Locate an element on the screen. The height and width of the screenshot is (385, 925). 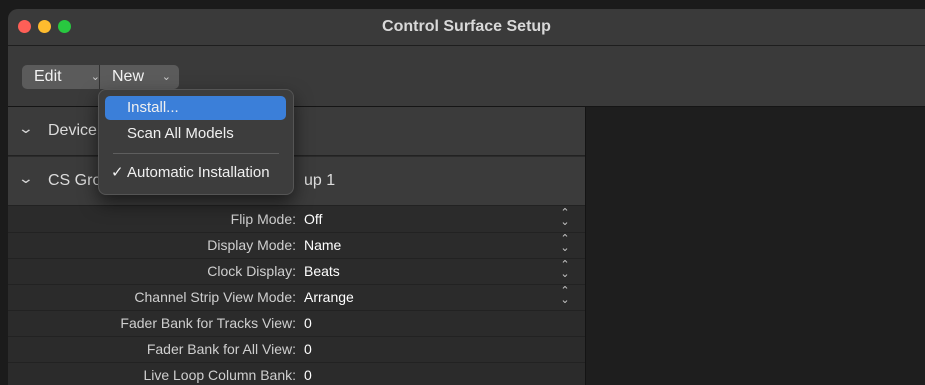
param-label: Flip Mode: is located at coordinates (263, 219).